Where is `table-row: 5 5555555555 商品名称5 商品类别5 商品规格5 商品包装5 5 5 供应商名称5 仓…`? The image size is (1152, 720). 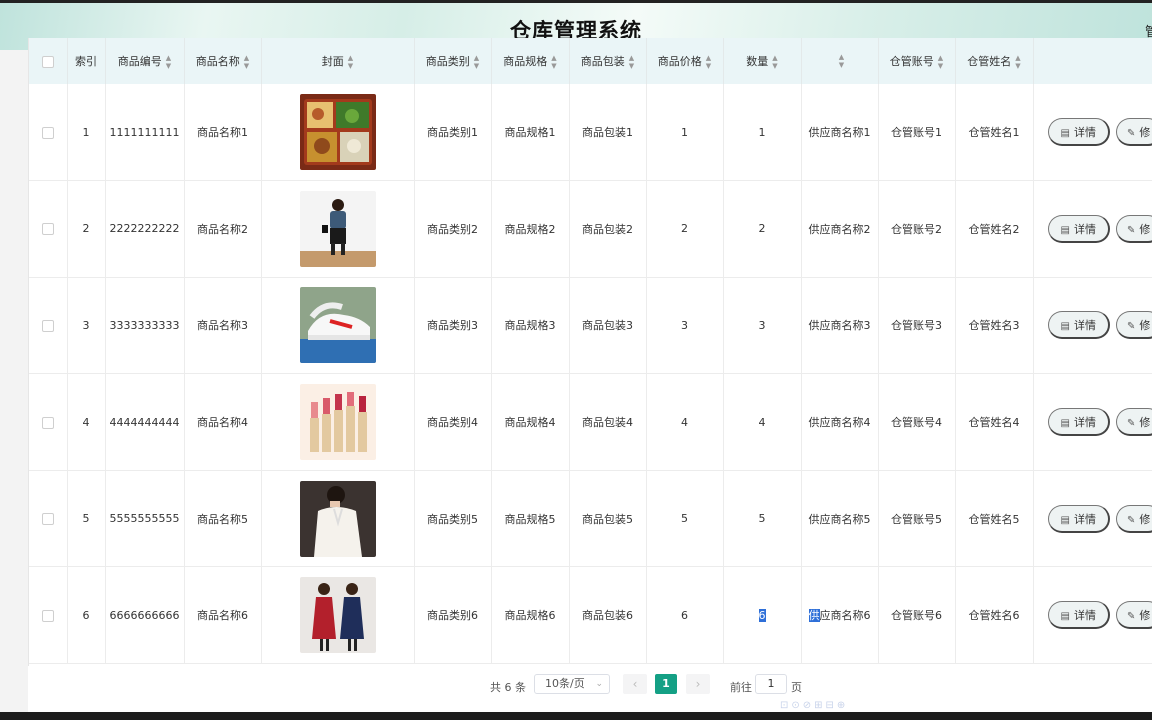
table-row: 5 5555555555 商品名称5 商品类别5 商品规格5 商品包装5 5 5 供应商名称5 仓… is located at coordinates (590, 519).